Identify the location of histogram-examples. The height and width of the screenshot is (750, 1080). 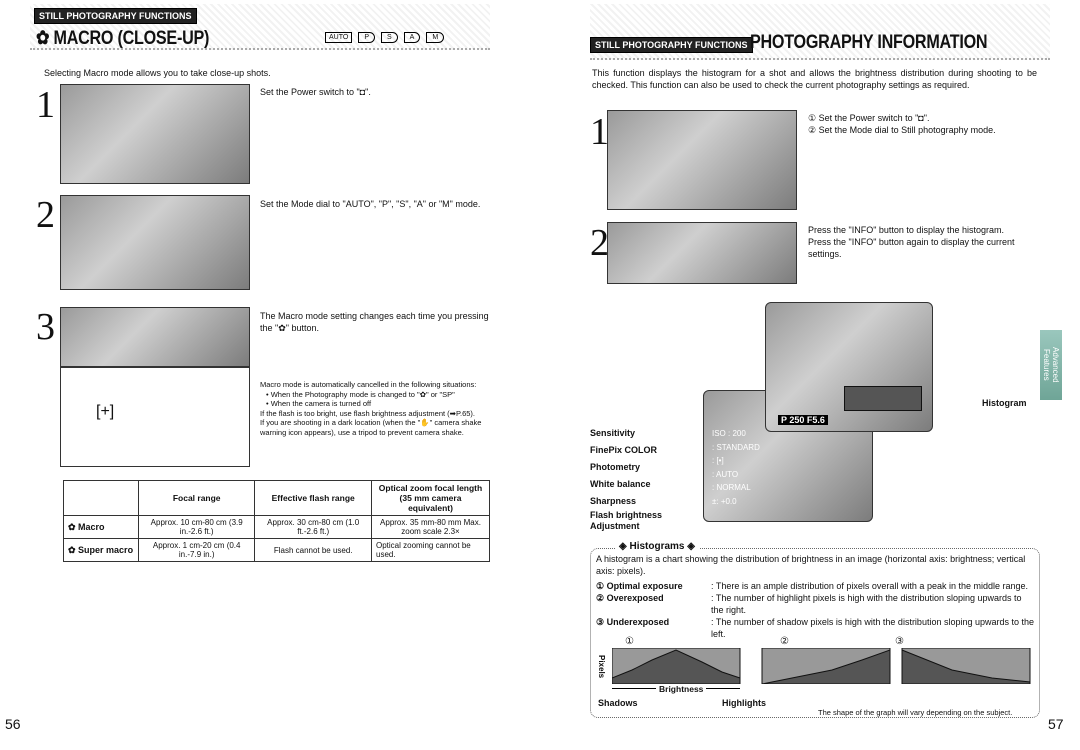
(821, 666).